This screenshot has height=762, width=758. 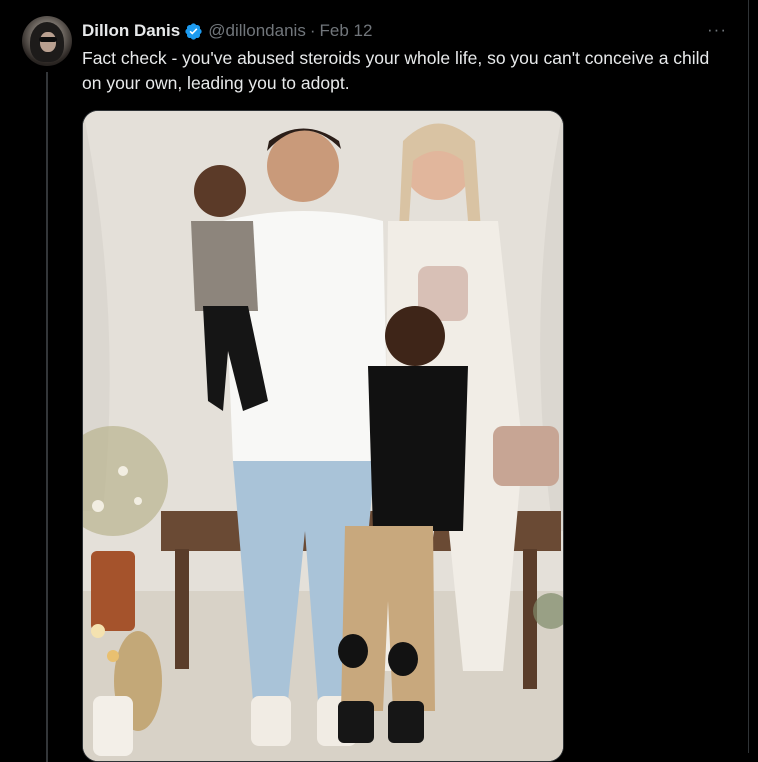 I want to click on verified-badge-icon, so click(x=193, y=31).